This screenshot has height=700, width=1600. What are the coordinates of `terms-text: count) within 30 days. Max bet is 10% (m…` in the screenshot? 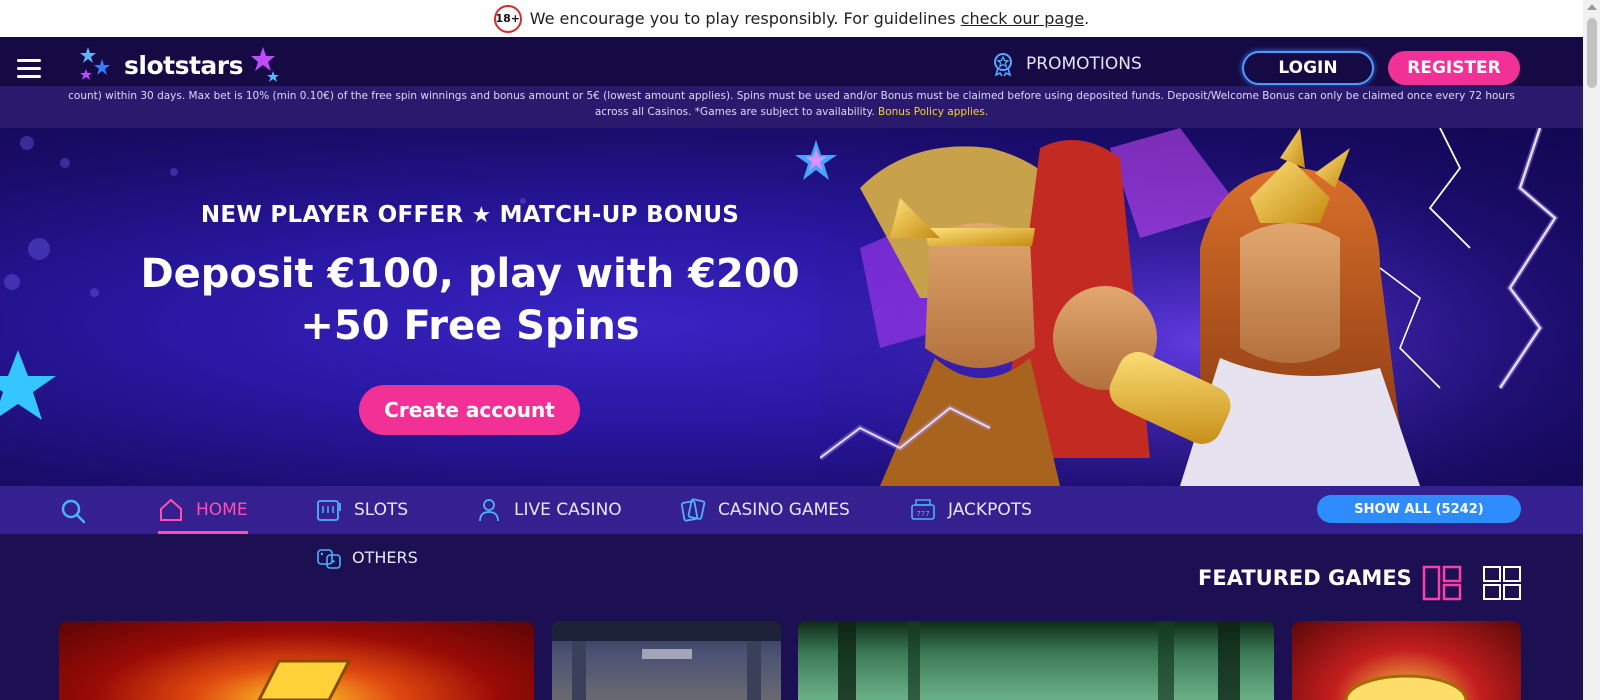 It's located at (791, 104).